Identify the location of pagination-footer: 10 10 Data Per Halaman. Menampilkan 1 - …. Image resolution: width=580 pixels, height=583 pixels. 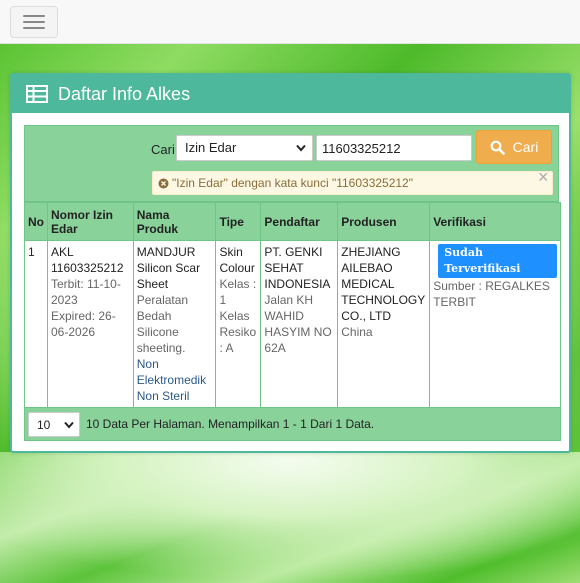
(292, 424).